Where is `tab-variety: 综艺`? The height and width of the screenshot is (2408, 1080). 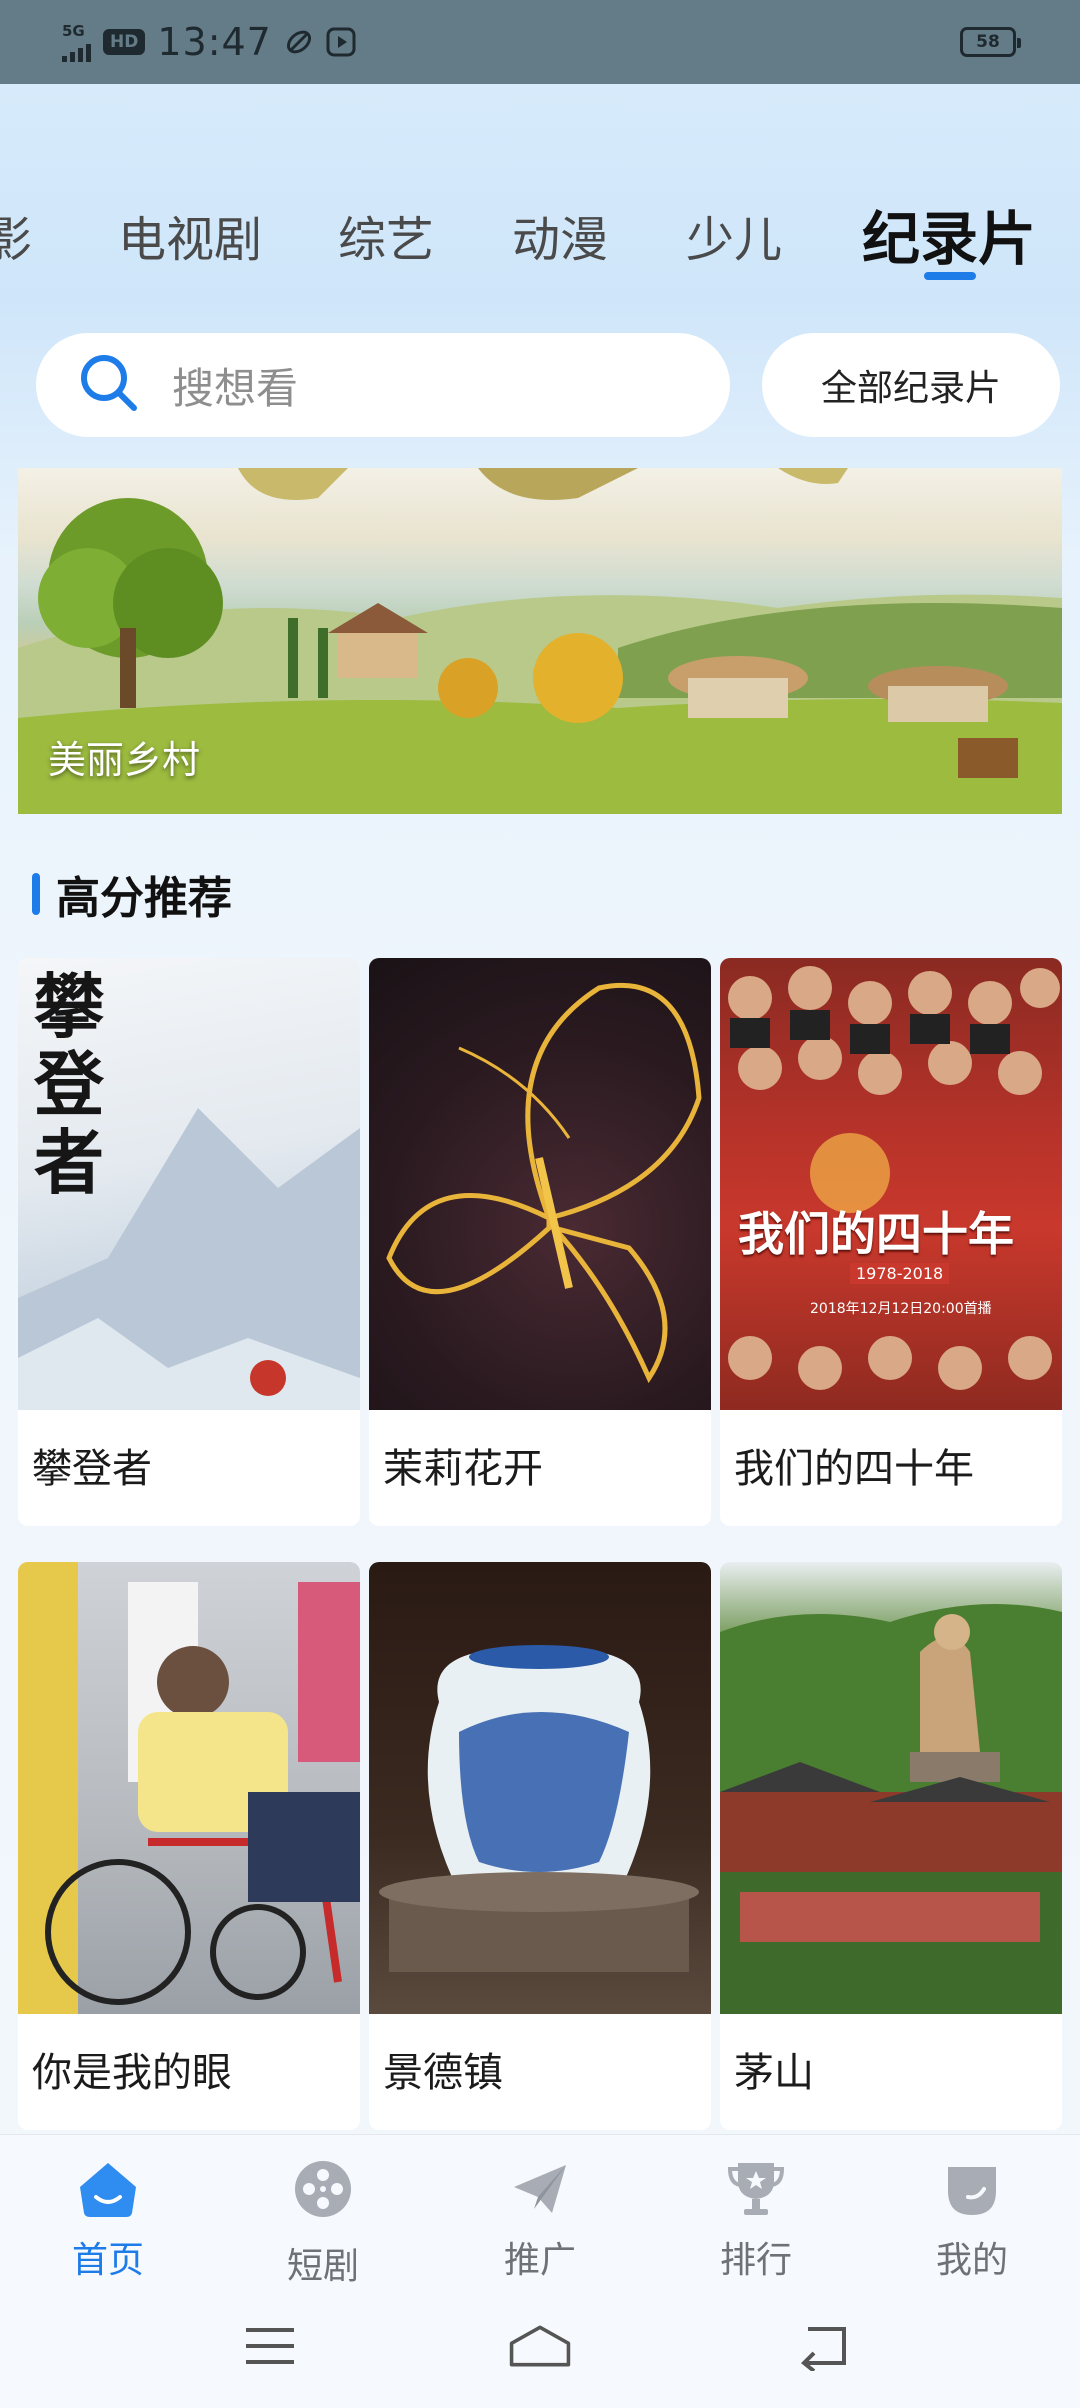
tab-variety: 综艺 is located at coordinates (386, 235).